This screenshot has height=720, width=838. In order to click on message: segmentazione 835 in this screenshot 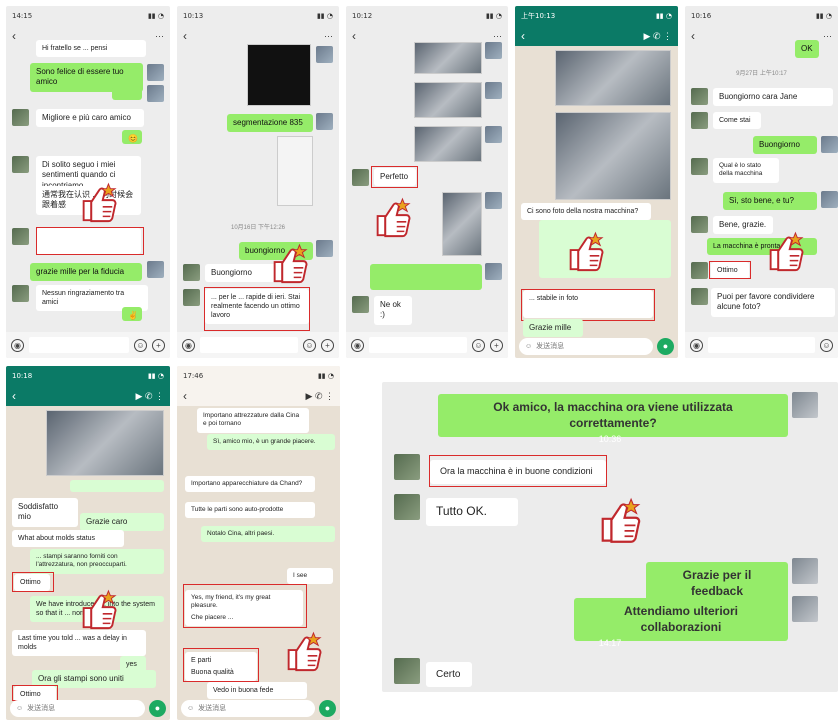, I will do `click(270, 123)`.